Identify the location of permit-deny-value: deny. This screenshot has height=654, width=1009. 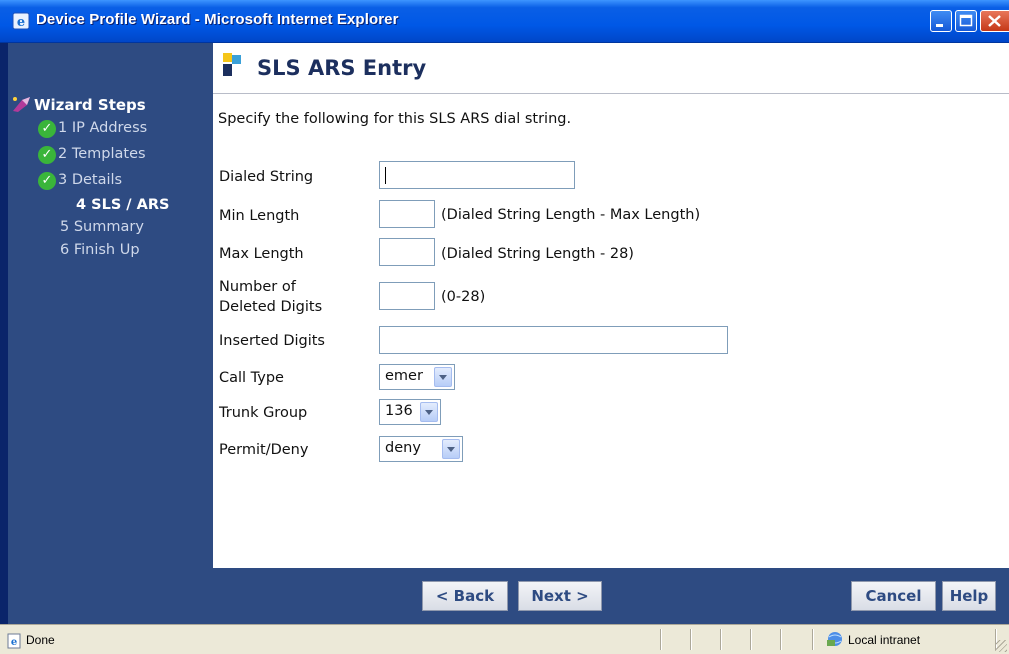
(403, 448).